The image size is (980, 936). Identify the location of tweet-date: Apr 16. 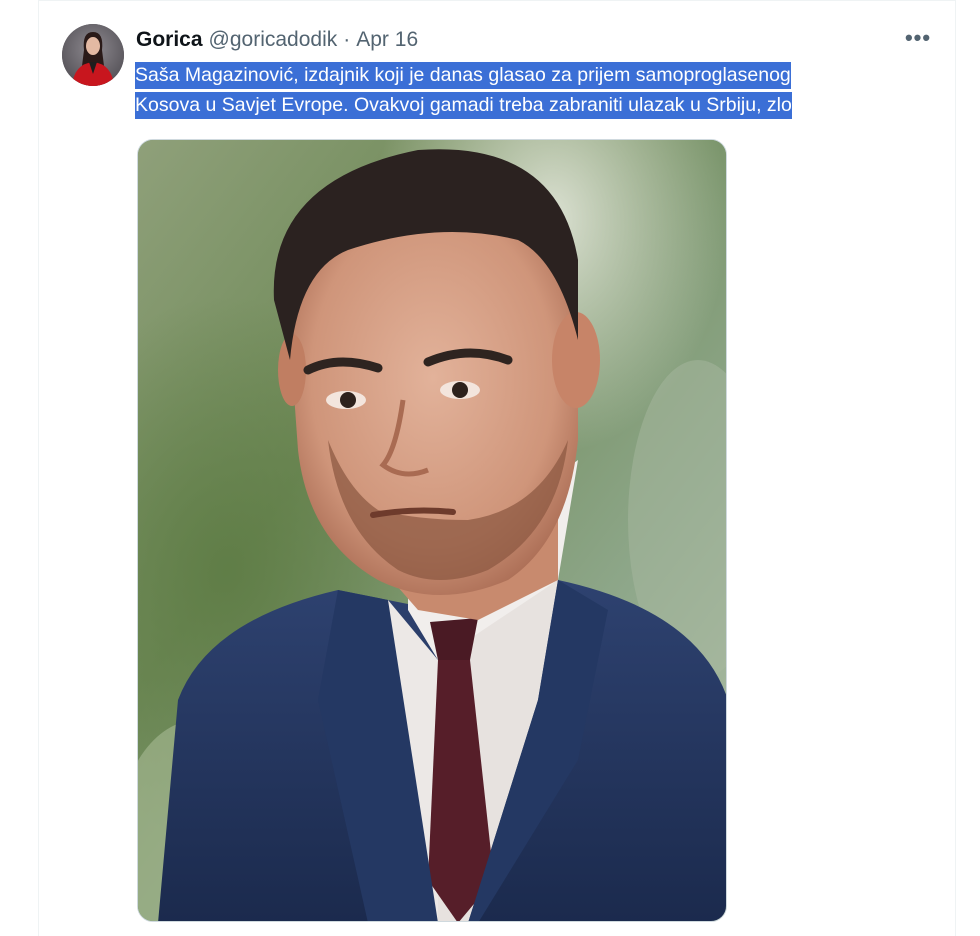
(387, 40).